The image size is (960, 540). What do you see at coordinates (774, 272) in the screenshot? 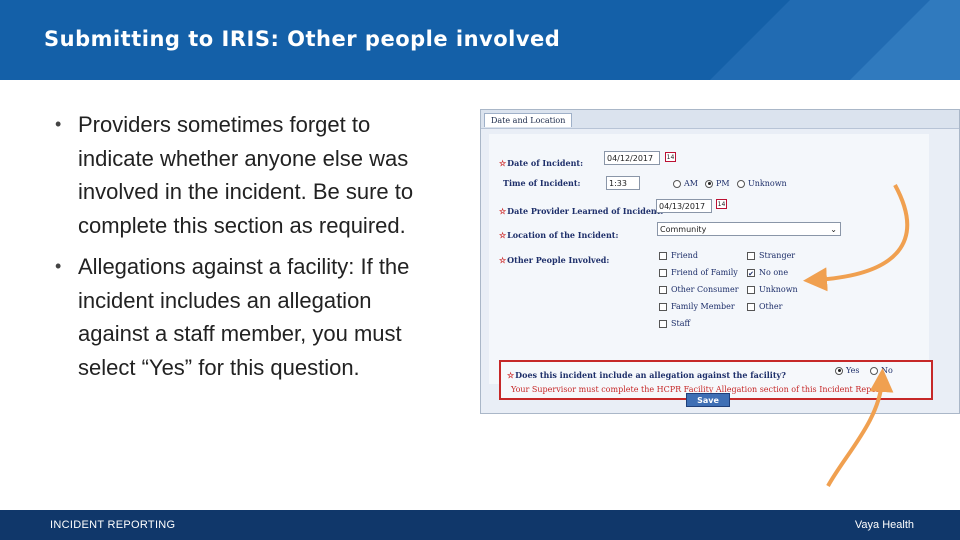
I see `checkbox-label: No one` at bounding box center [774, 272].